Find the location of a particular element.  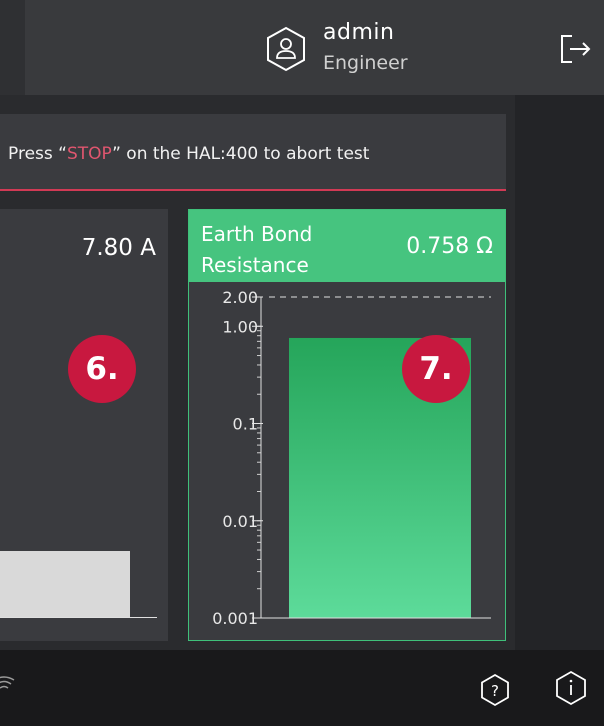

step-badge-7: 7. is located at coordinates (436, 369).